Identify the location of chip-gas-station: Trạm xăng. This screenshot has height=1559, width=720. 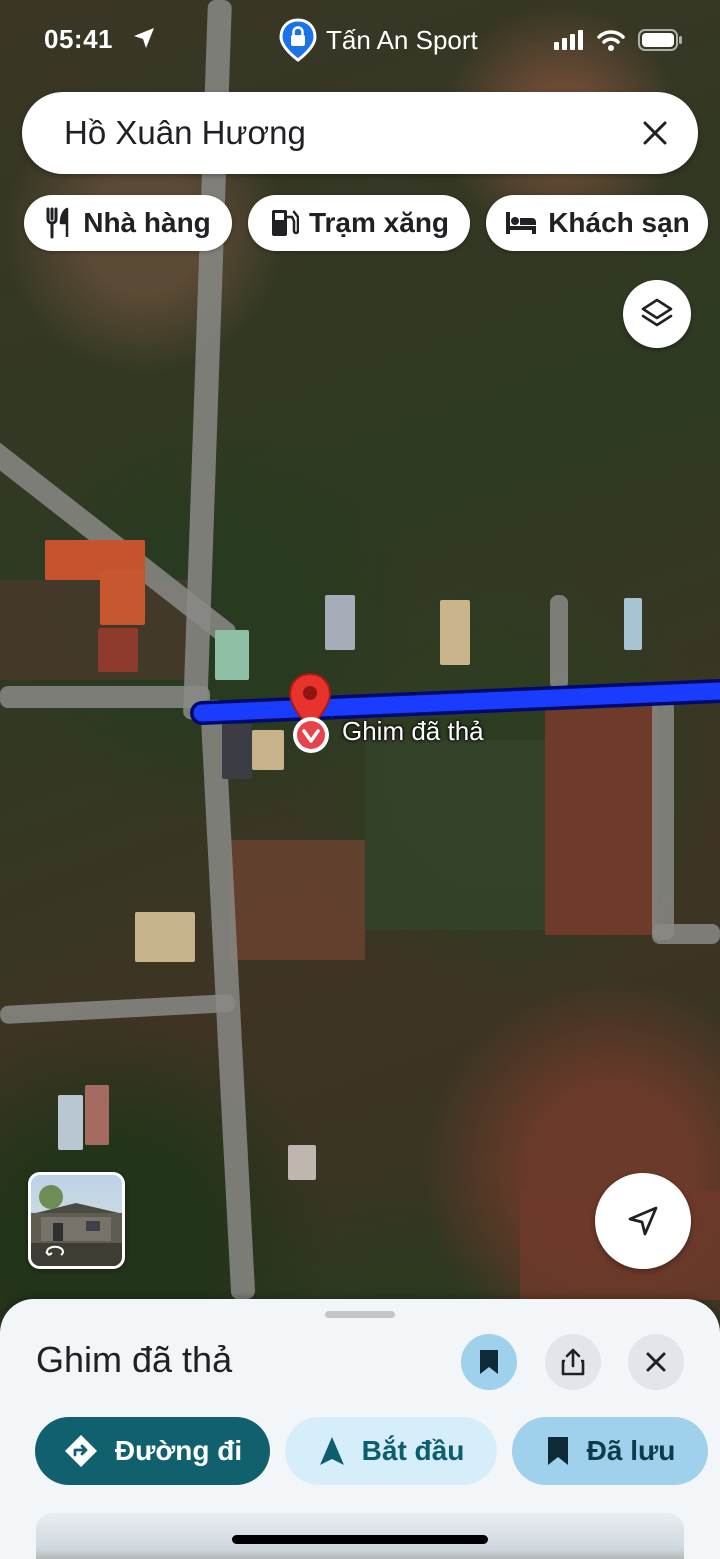
(359, 223).